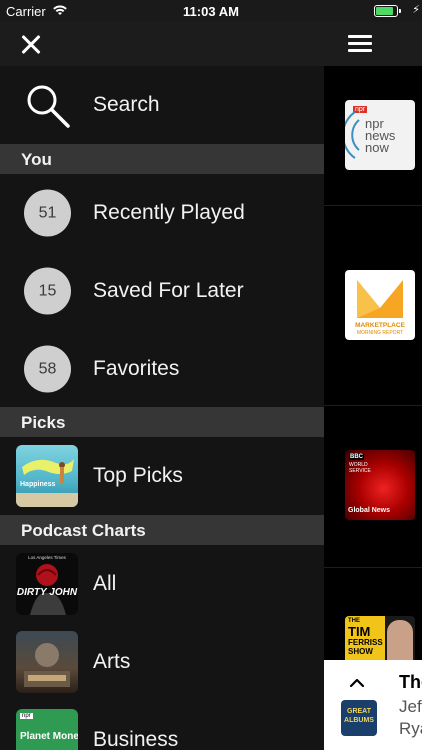  What do you see at coordinates (36, 159) in the screenshot?
I see `section-title: You` at bounding box center [36, 159].